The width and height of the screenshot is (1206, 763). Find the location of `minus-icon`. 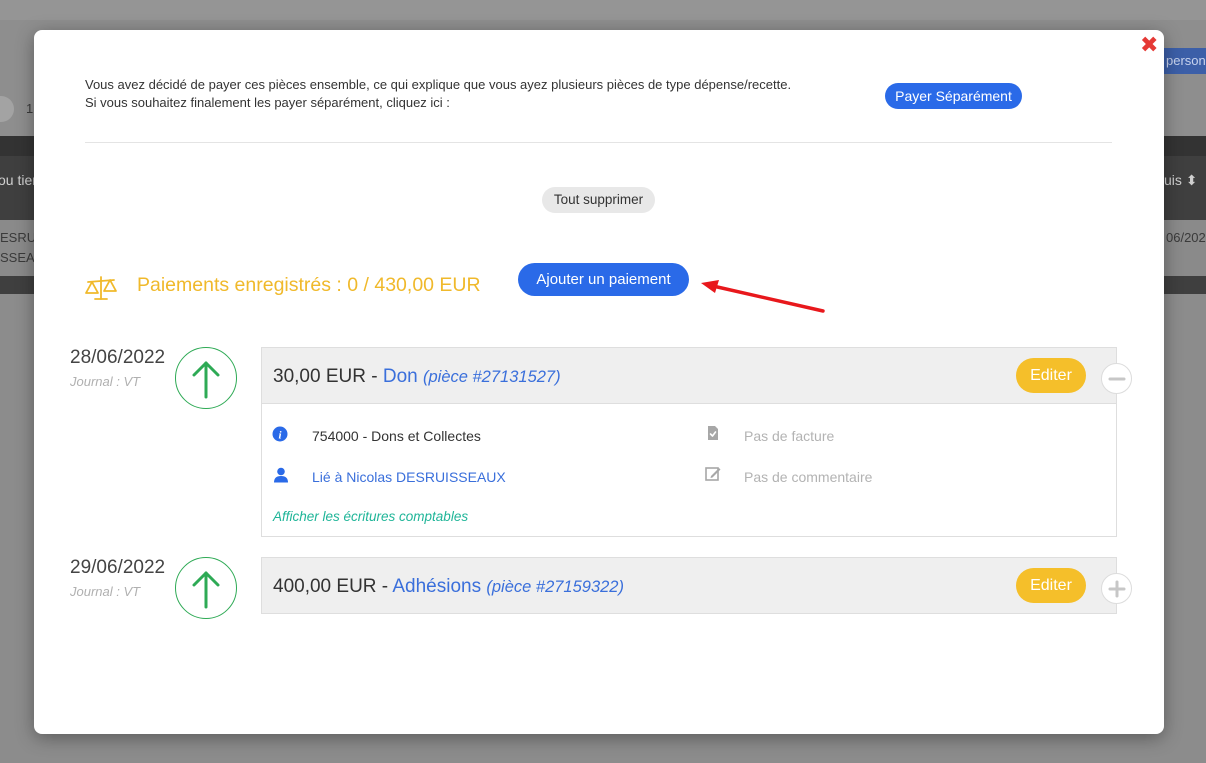

minus-icon is located at coordinates (1117, 379).